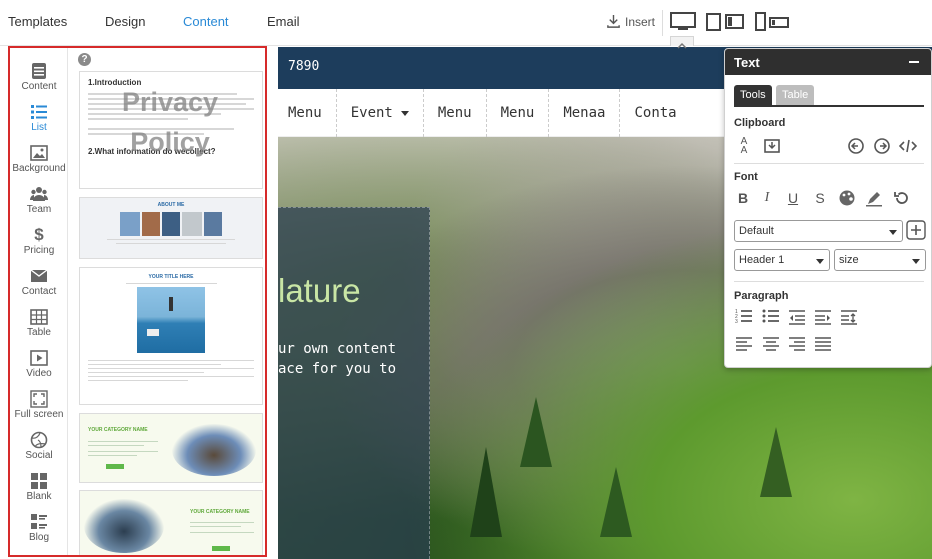 This screenshot has width=932, height=559. I want to click on category-contact: Contact, so click(39, 282).